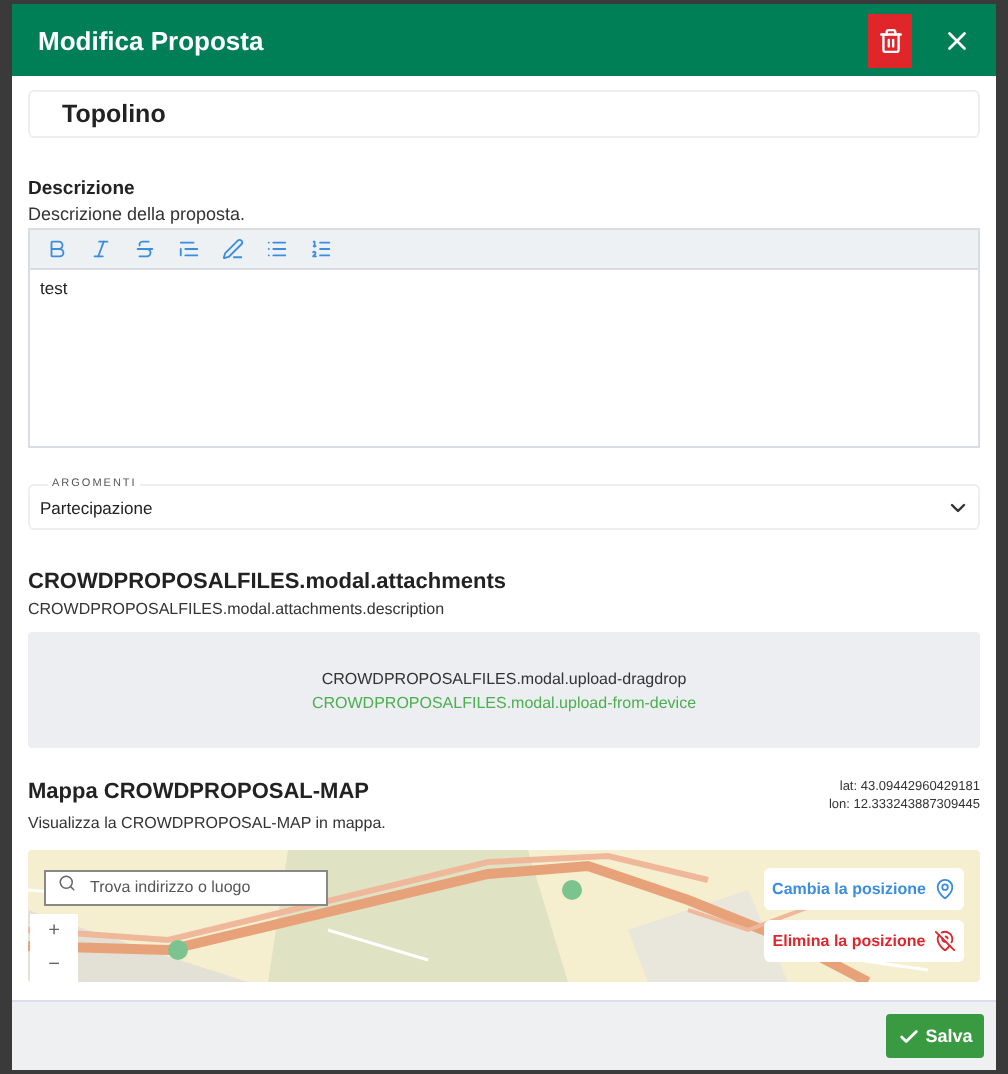  I want to click on change-position-button: Cambia la posizione, so click(864, 889).